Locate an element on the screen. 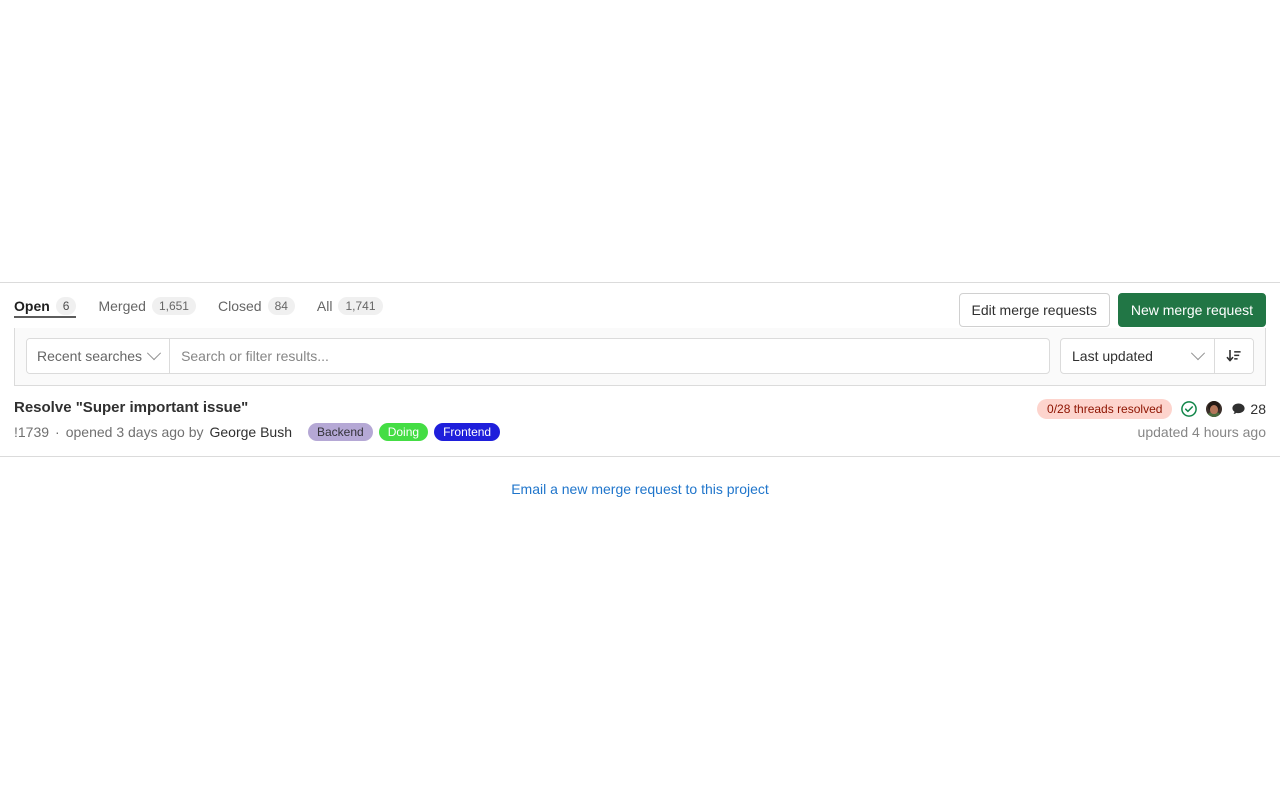 This screenshot has height=800, width=1280. tab-closed: Closed 84 is located at coordinates (256, 306).